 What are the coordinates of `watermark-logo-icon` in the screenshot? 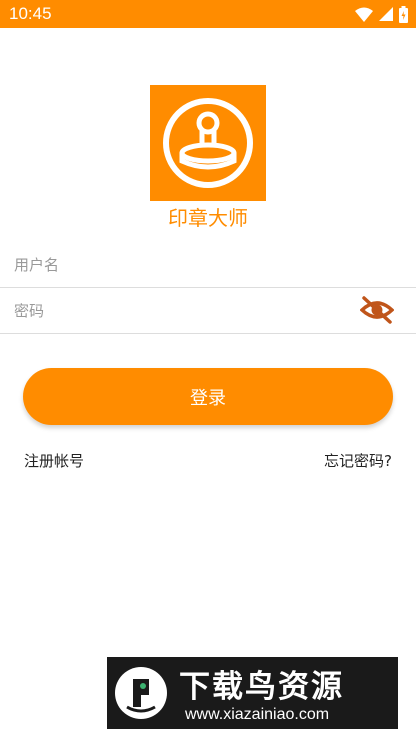 It's located at (141, 693).